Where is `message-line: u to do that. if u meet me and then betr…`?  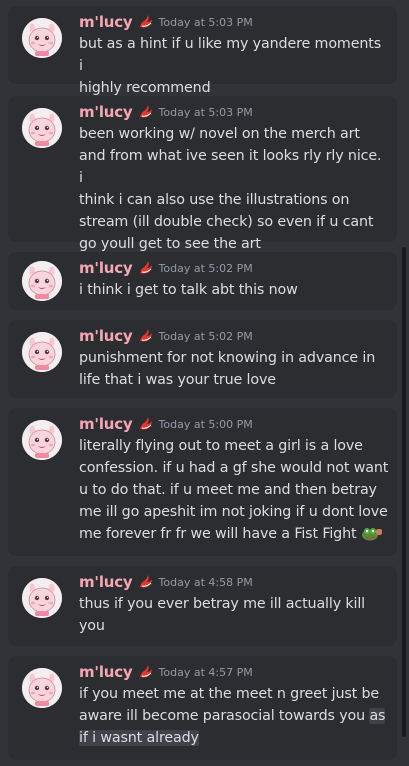 message-line: u to do that. if u meet me and then betr… is located at coordinates (228, 490).